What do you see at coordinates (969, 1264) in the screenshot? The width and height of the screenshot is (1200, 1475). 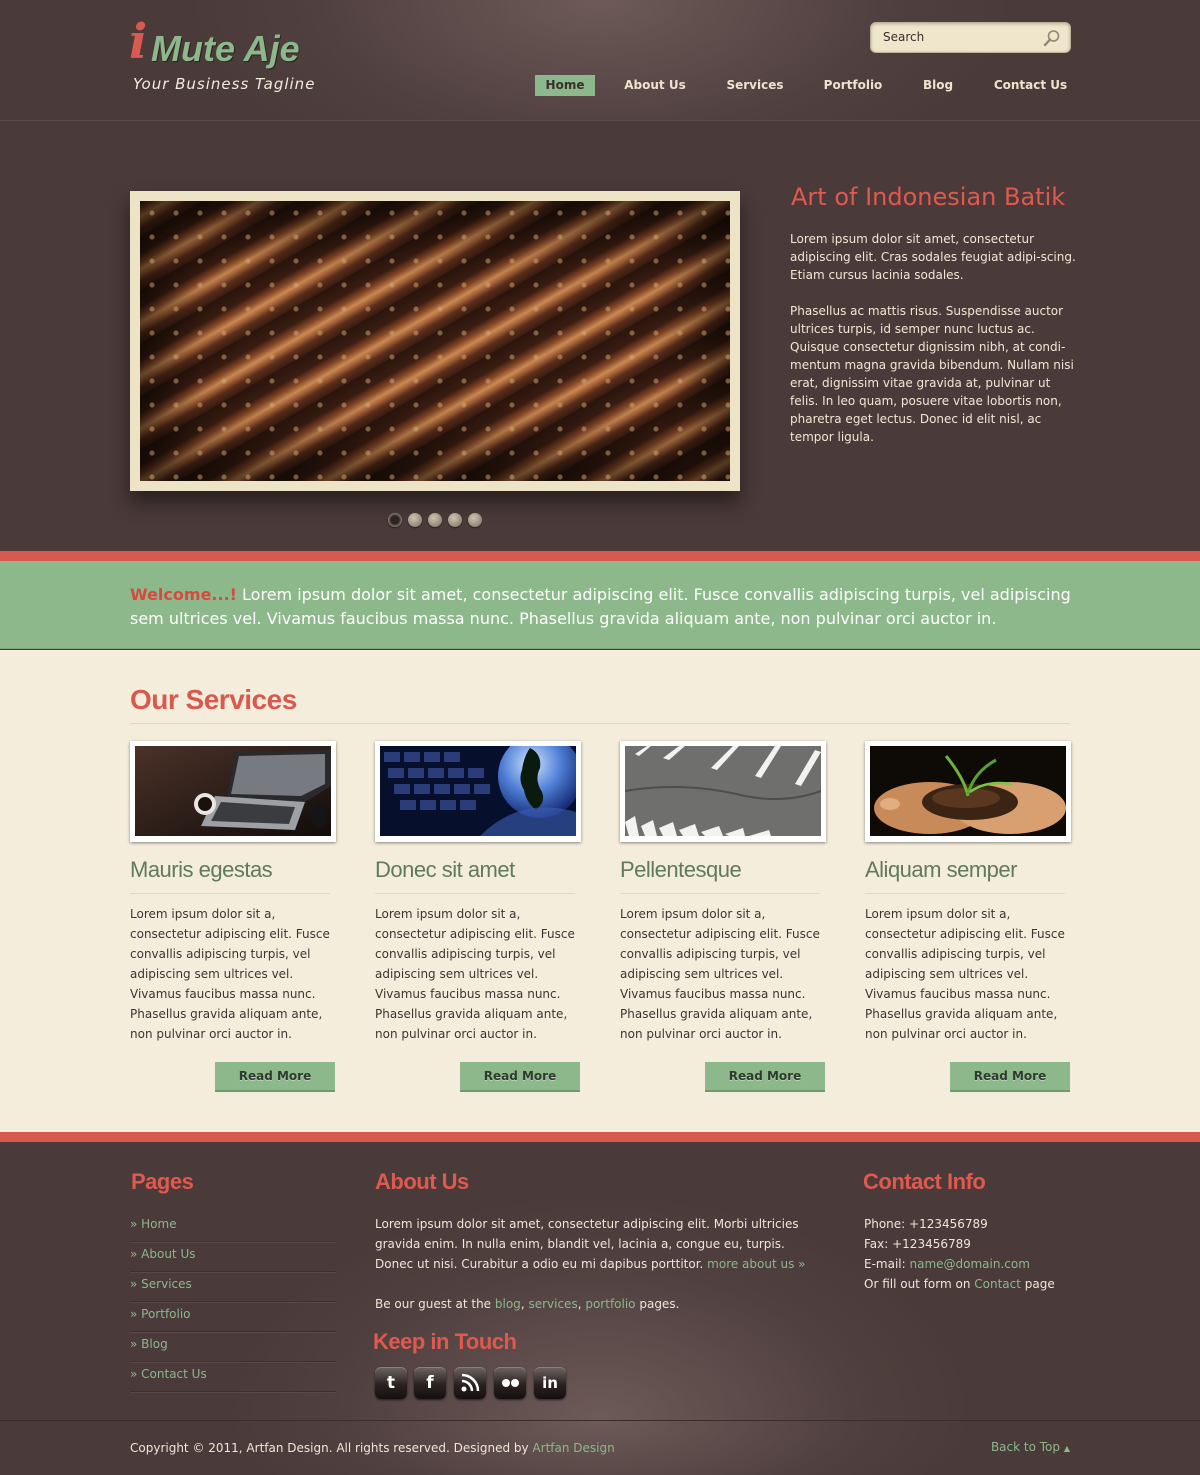 I see `email-link: name@domain.com` at bounding box center [969, 1264].